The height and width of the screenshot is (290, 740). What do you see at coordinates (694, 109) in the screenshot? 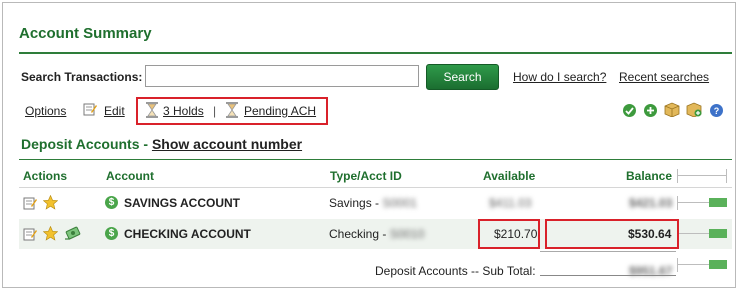
I see `package-add-icon` at bounding box center [694, 109].